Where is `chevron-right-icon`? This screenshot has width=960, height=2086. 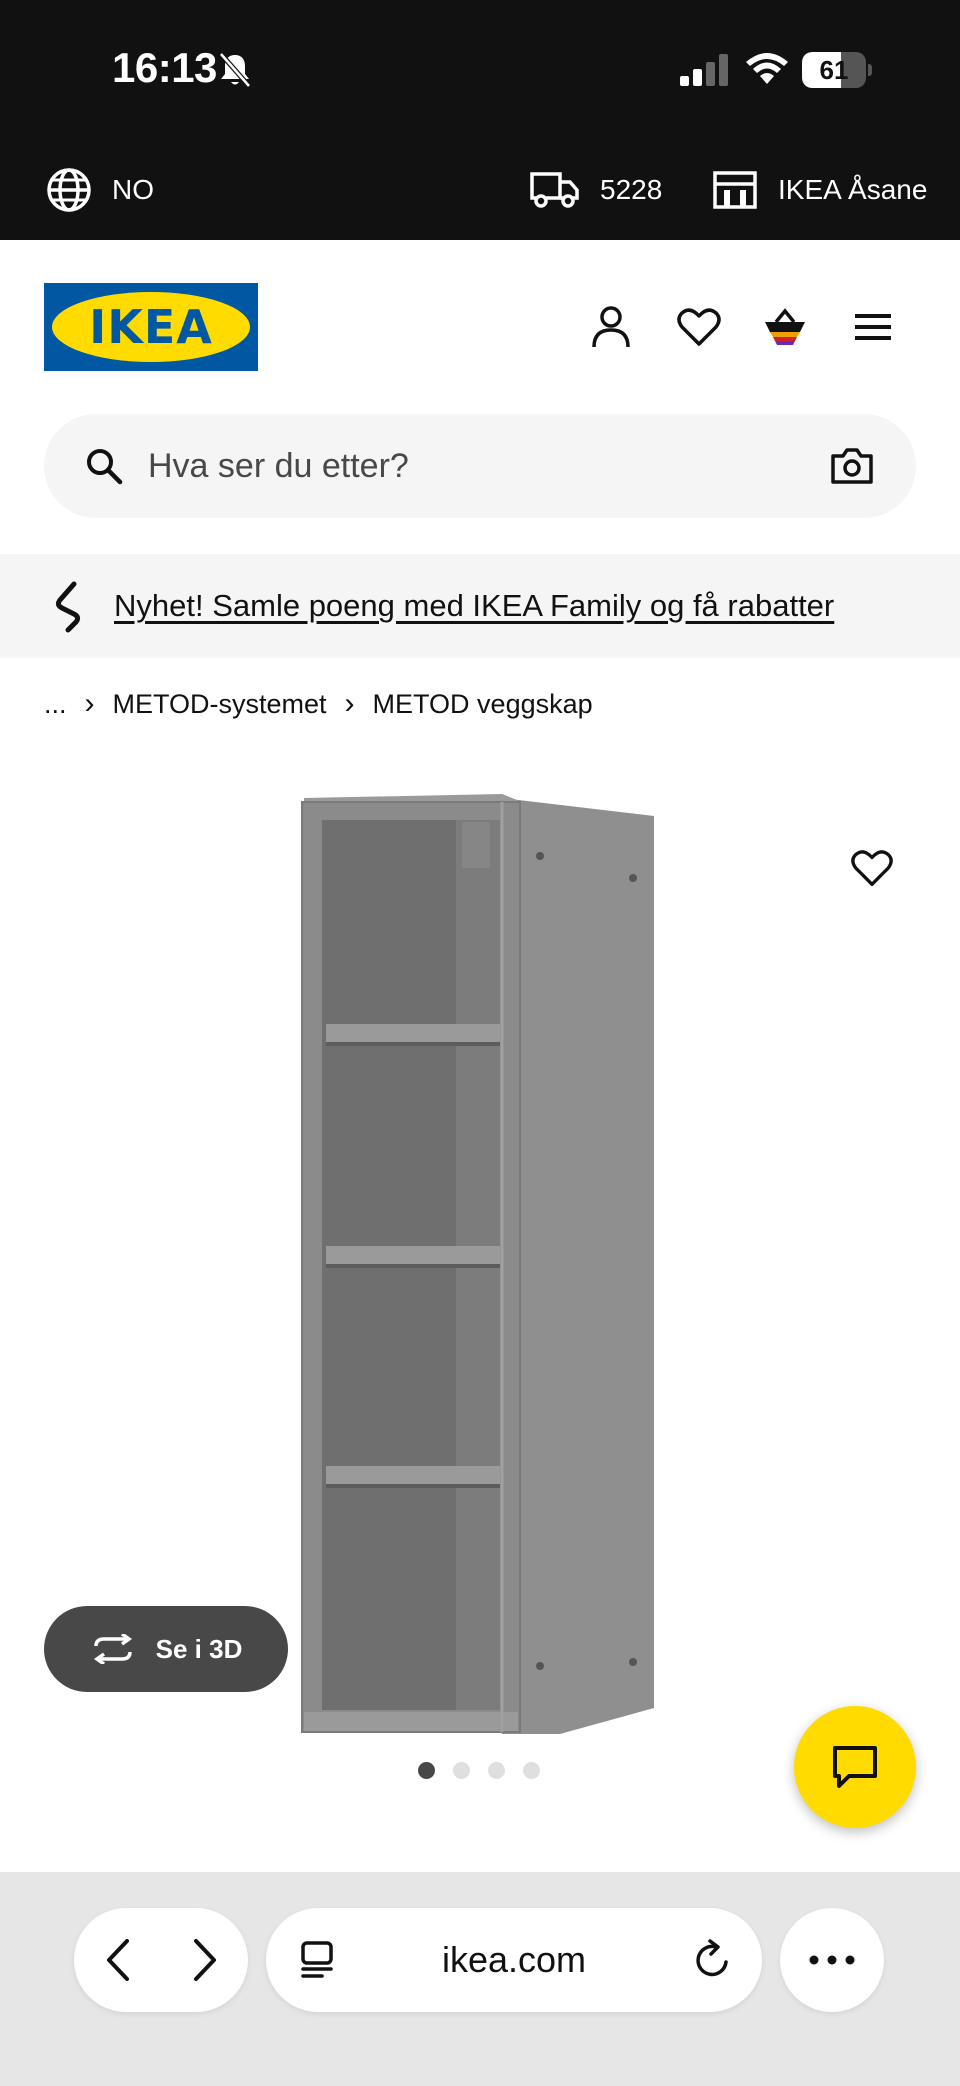
chevron-right-icon is located at coordinates (204, 1960).